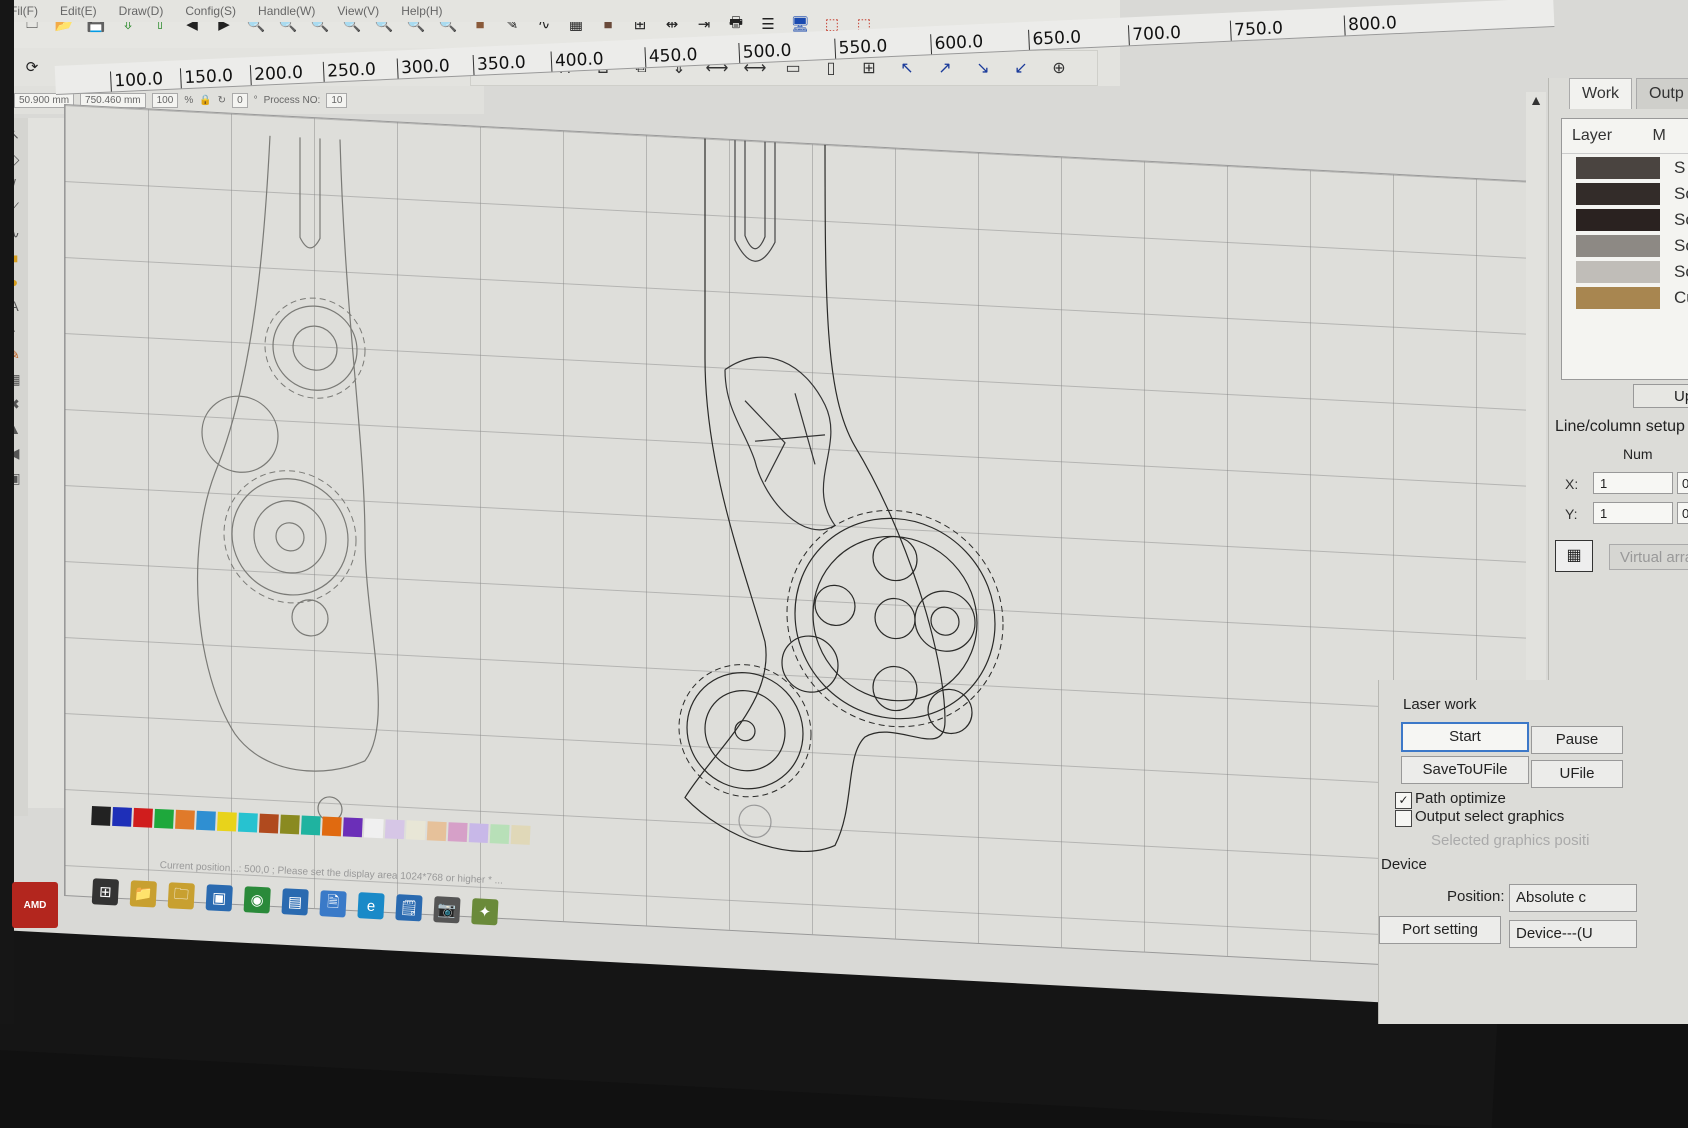  Describe the element at coordinates (1662, 93) in the screenshot. I see `tab-output: Outp` at that location.